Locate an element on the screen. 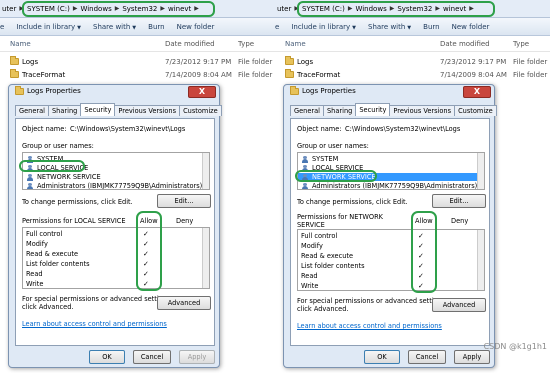 The width and height of the screenshot is (550, 373). permissions-for-label: Permissions for NETWORK is located at coordinates (340, 217).